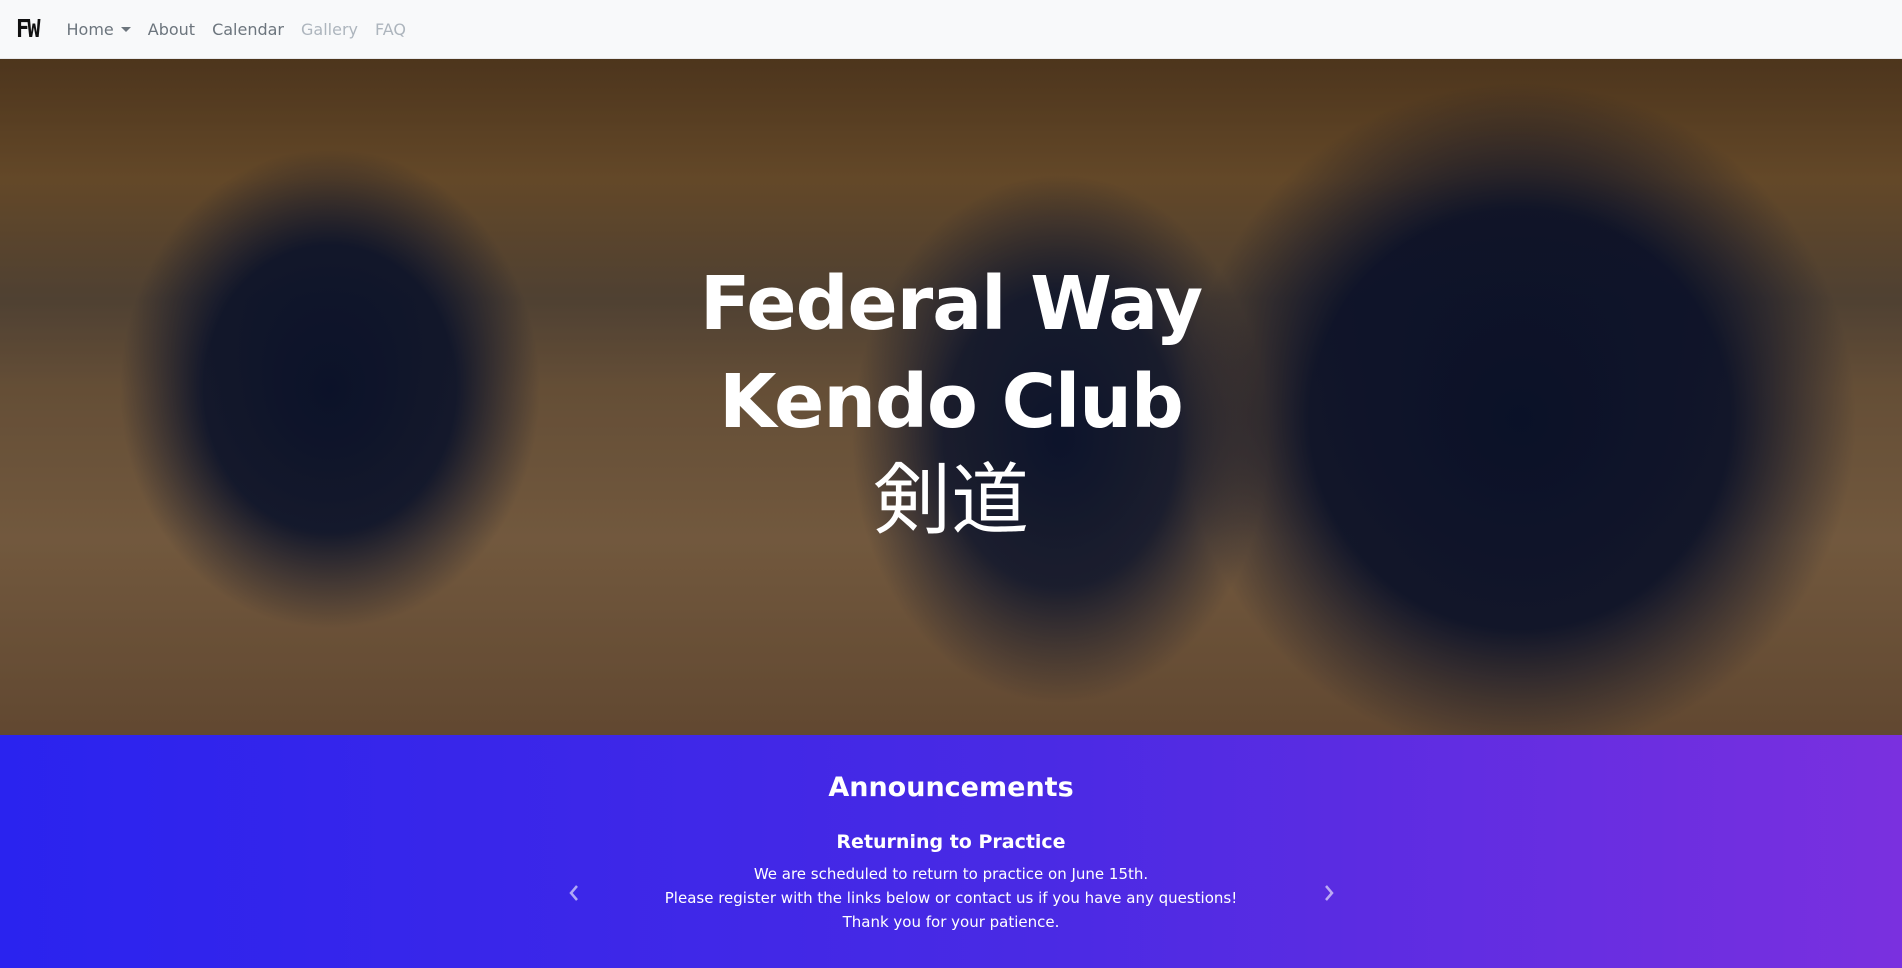 This screenshot has width=1902, height=968. Describe the element at coordinates (171, 29) in the screenshot. I see `nav-about: About` at that location.